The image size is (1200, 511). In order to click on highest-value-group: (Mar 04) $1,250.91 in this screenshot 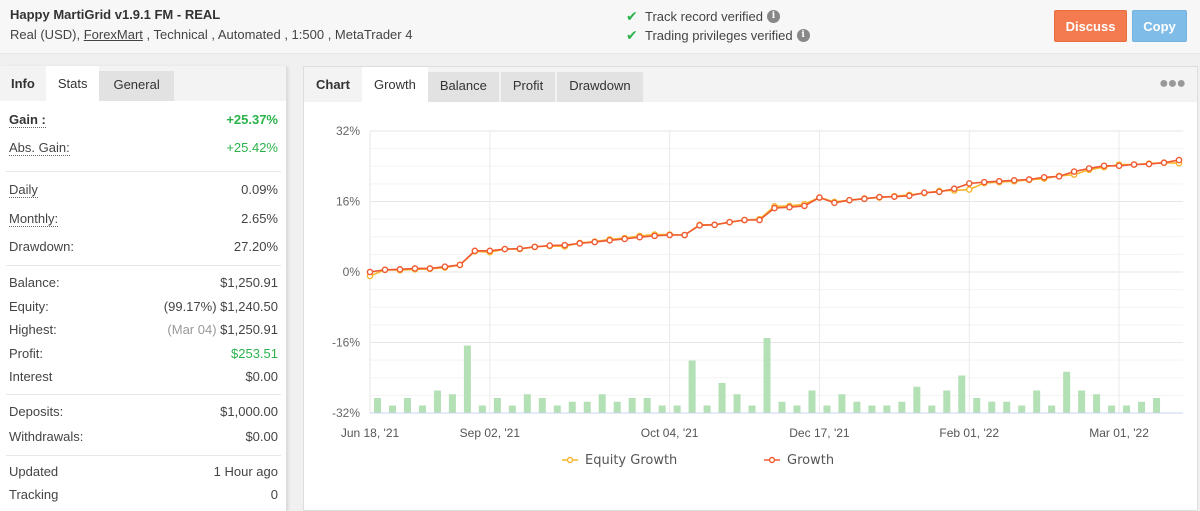, I will do `click(222, 329)`.